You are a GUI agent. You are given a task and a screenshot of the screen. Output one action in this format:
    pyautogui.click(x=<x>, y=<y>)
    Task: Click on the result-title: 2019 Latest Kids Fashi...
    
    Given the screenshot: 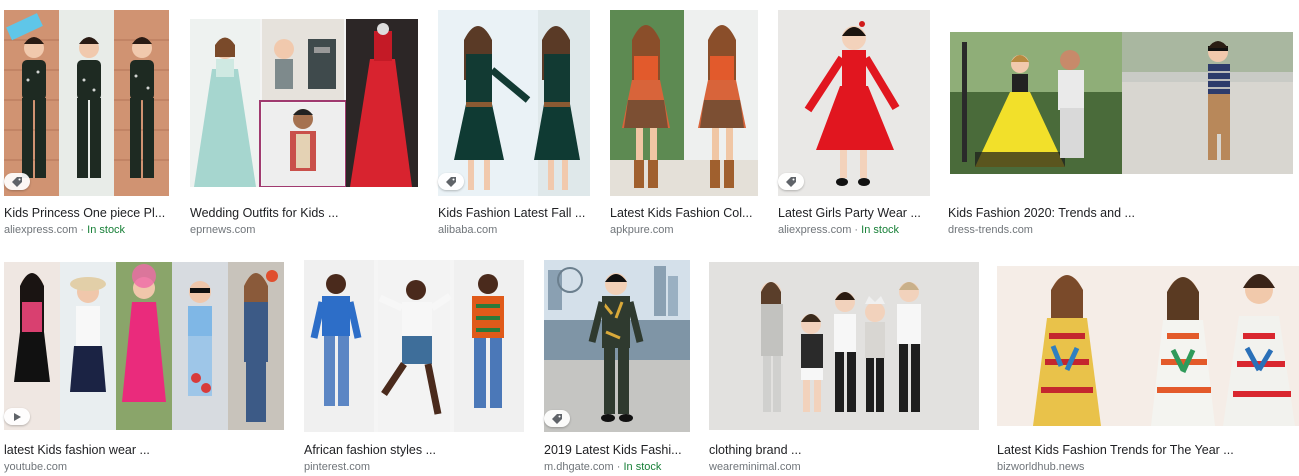 What is the action you would take?
    pyautogui.click(x=615, y=450)
    